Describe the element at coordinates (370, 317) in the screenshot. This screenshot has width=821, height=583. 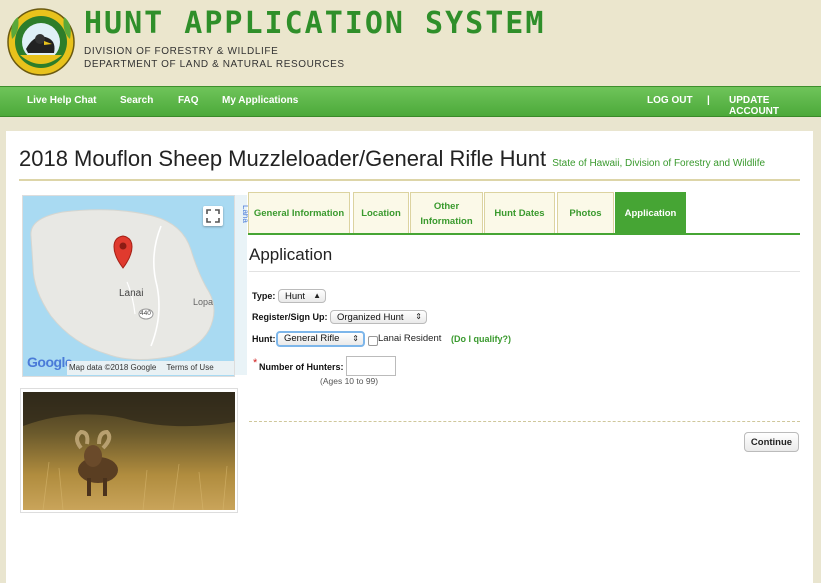
I see `register-select-value: Organized Hunt` at that location.